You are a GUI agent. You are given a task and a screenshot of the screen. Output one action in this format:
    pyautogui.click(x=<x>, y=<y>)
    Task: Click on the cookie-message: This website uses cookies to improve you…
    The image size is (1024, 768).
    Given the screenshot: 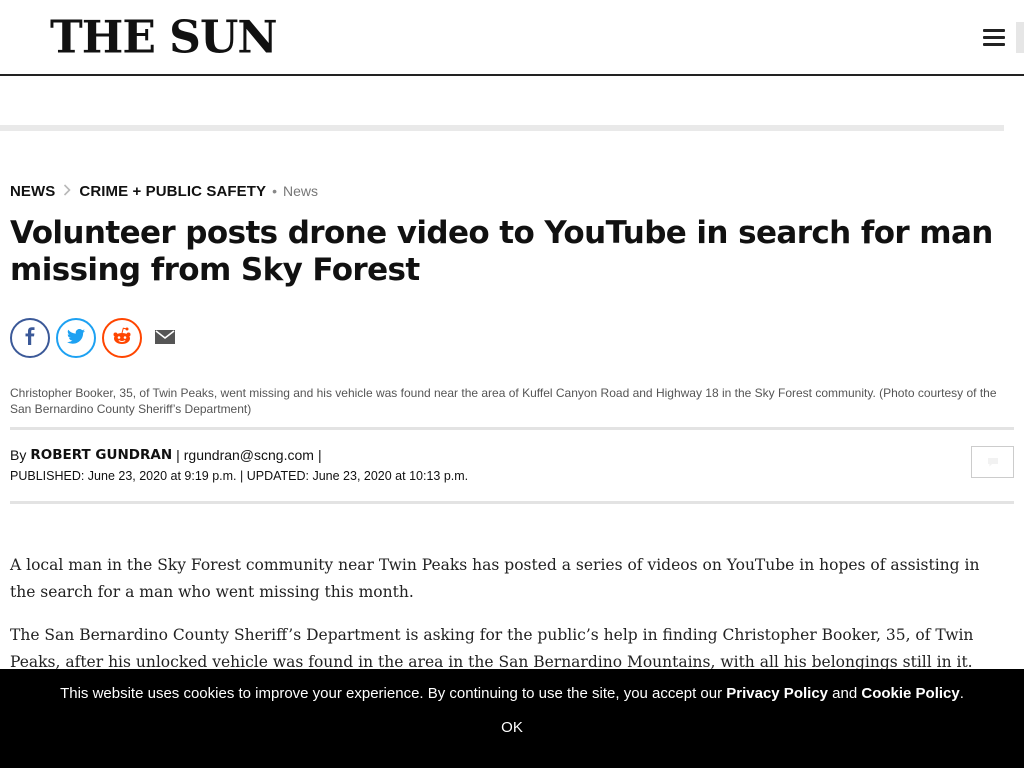 What is the action you would take?
    pyautogui.click(x=512, y=693)
    